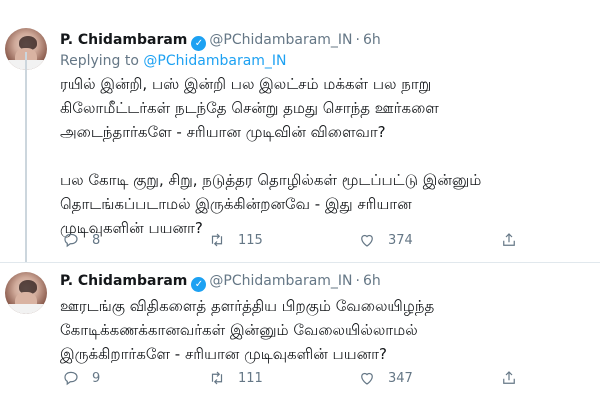  Describe the element at coordinates (320, 240) in the screenshot. I see `tweet-actions: 8 115 374` at that location.